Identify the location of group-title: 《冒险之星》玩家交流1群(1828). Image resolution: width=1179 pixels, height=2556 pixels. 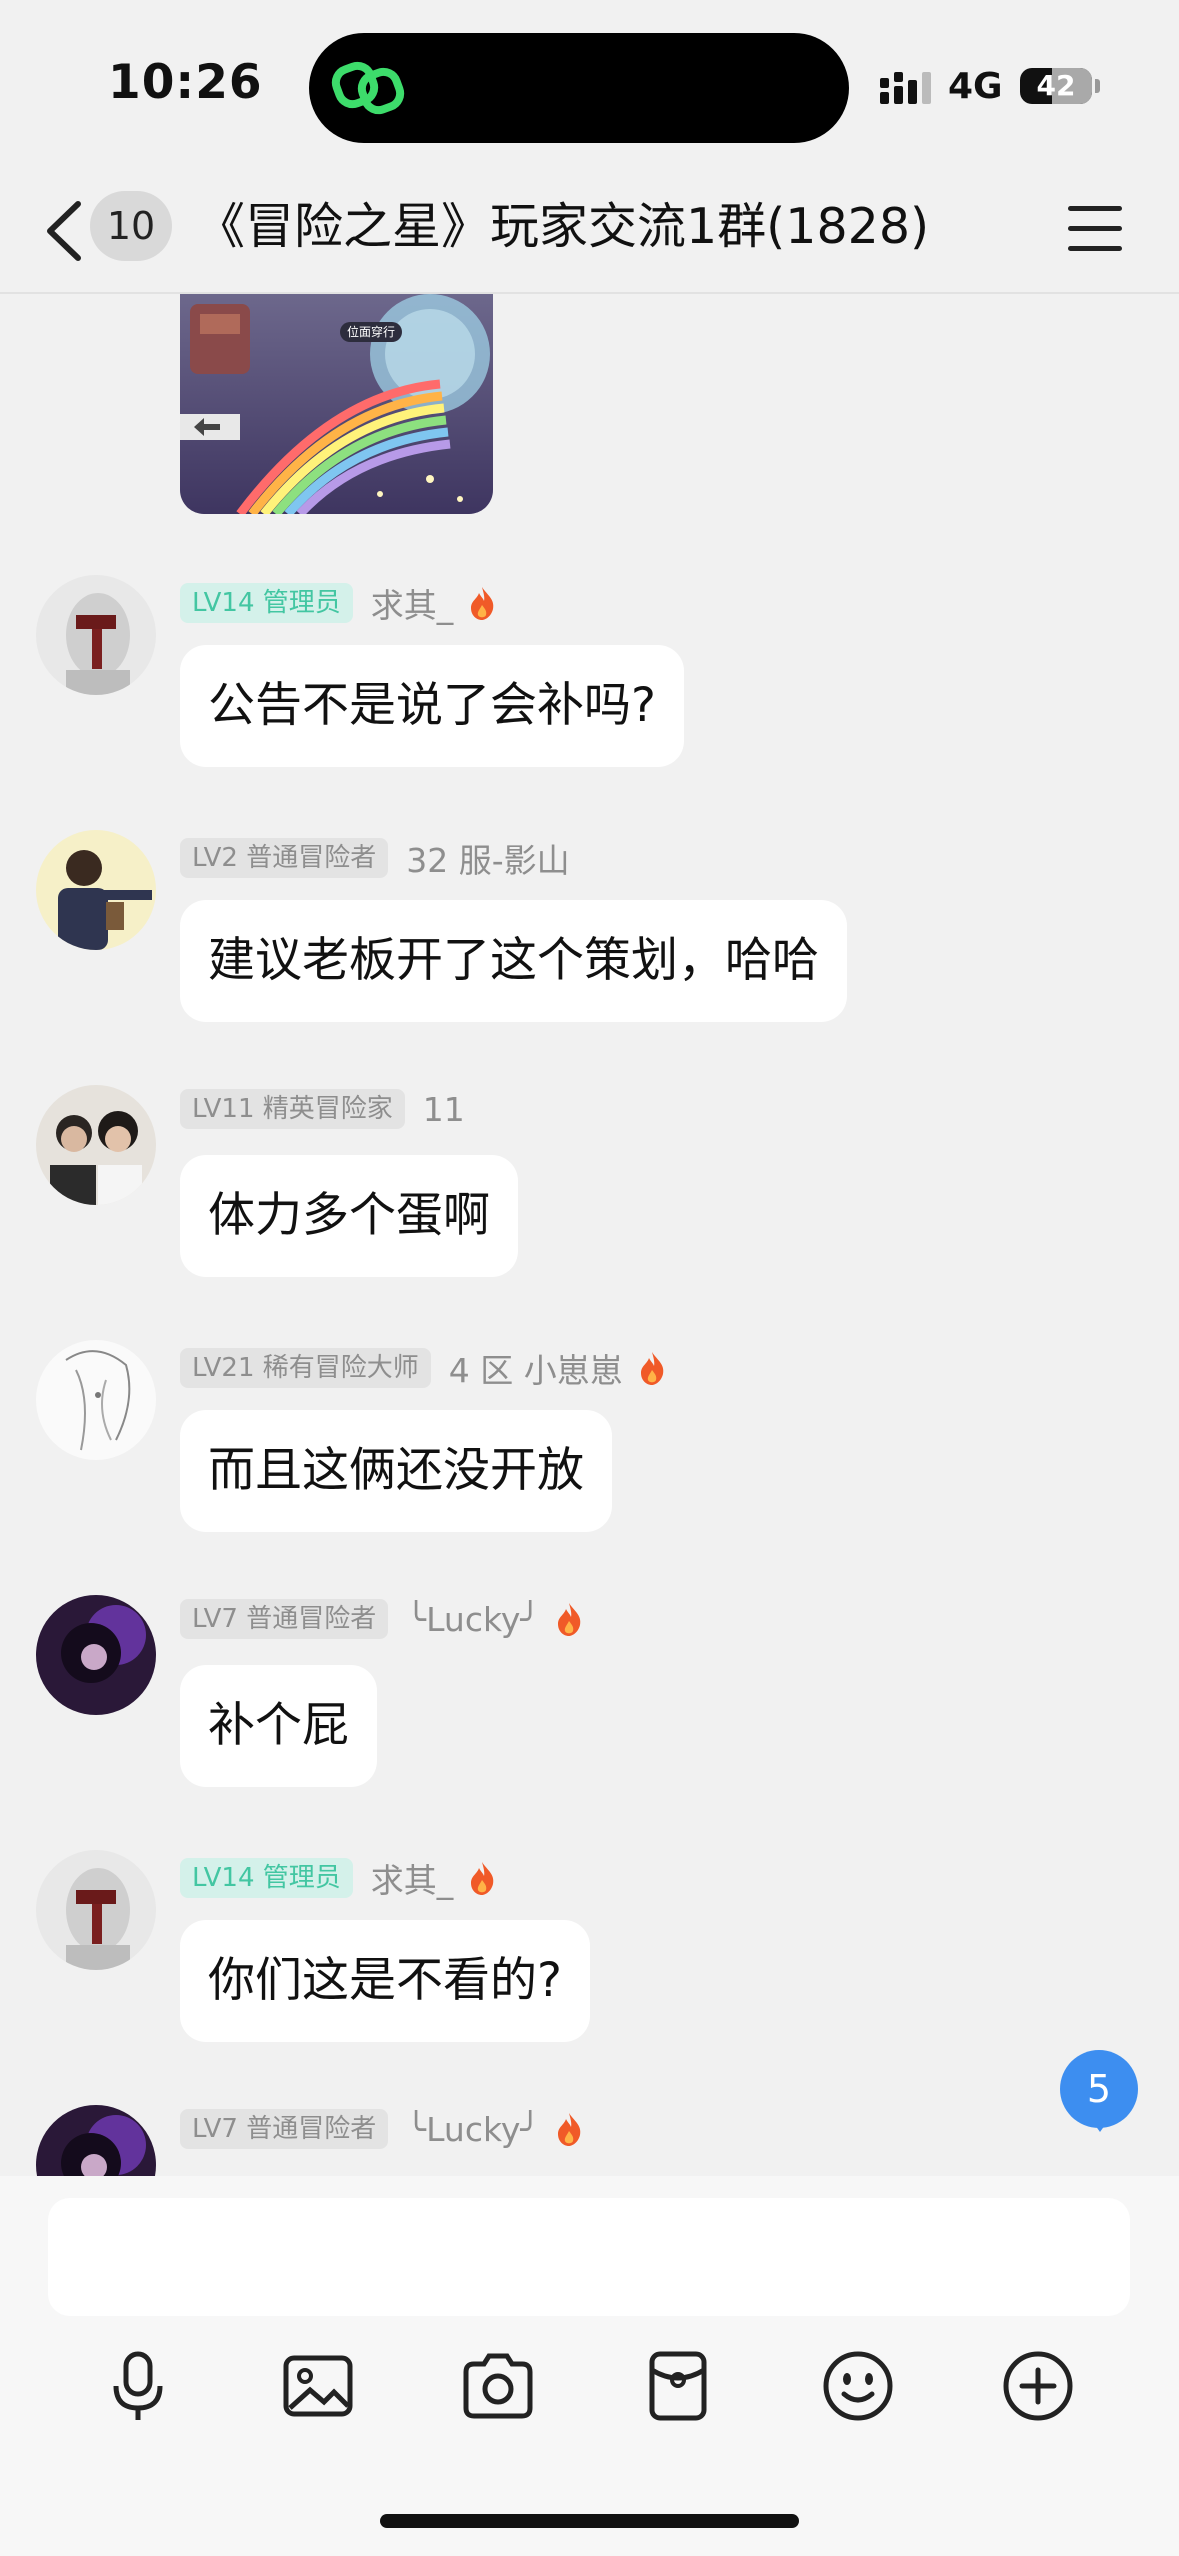
(562, 227).